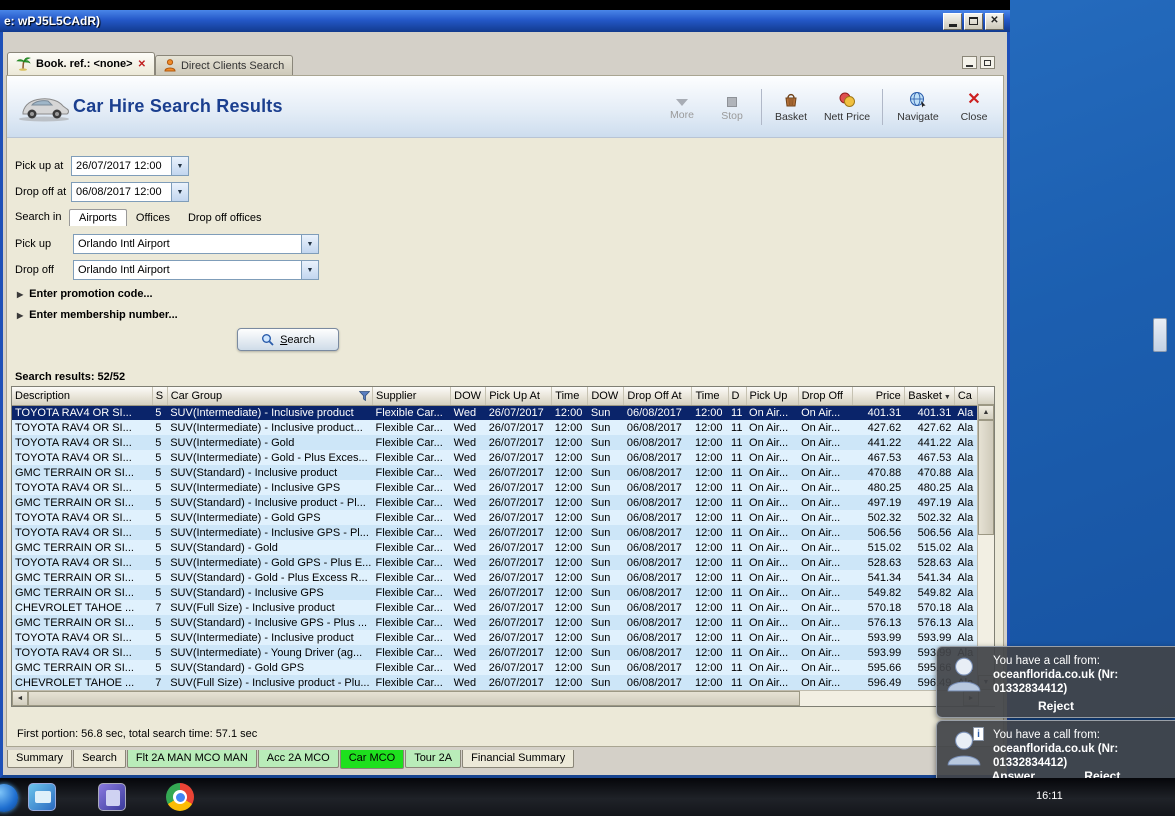  What do you see at coordinates (737, 396) in the screenshot?
I see `column-header-d: D` at bounding box center [737, 396].